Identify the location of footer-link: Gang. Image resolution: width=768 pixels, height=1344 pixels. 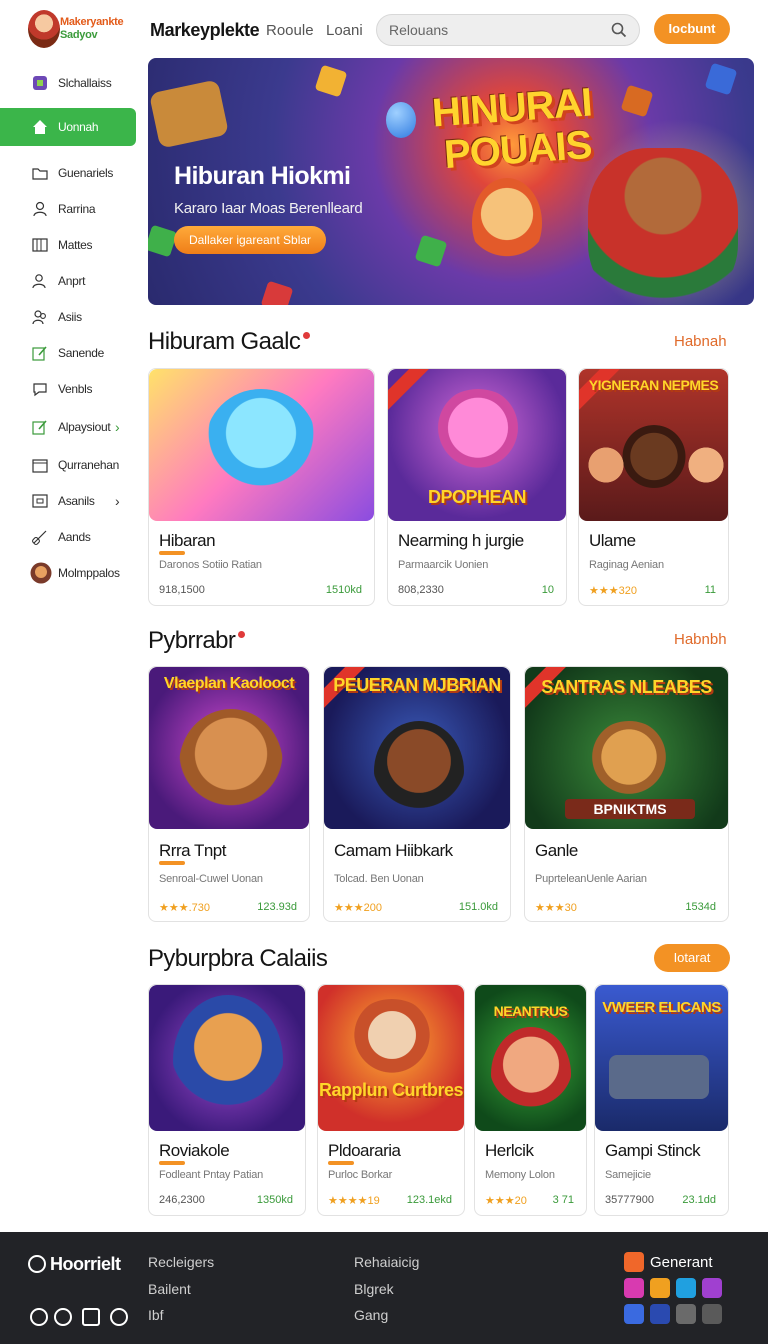
(371, 1315).